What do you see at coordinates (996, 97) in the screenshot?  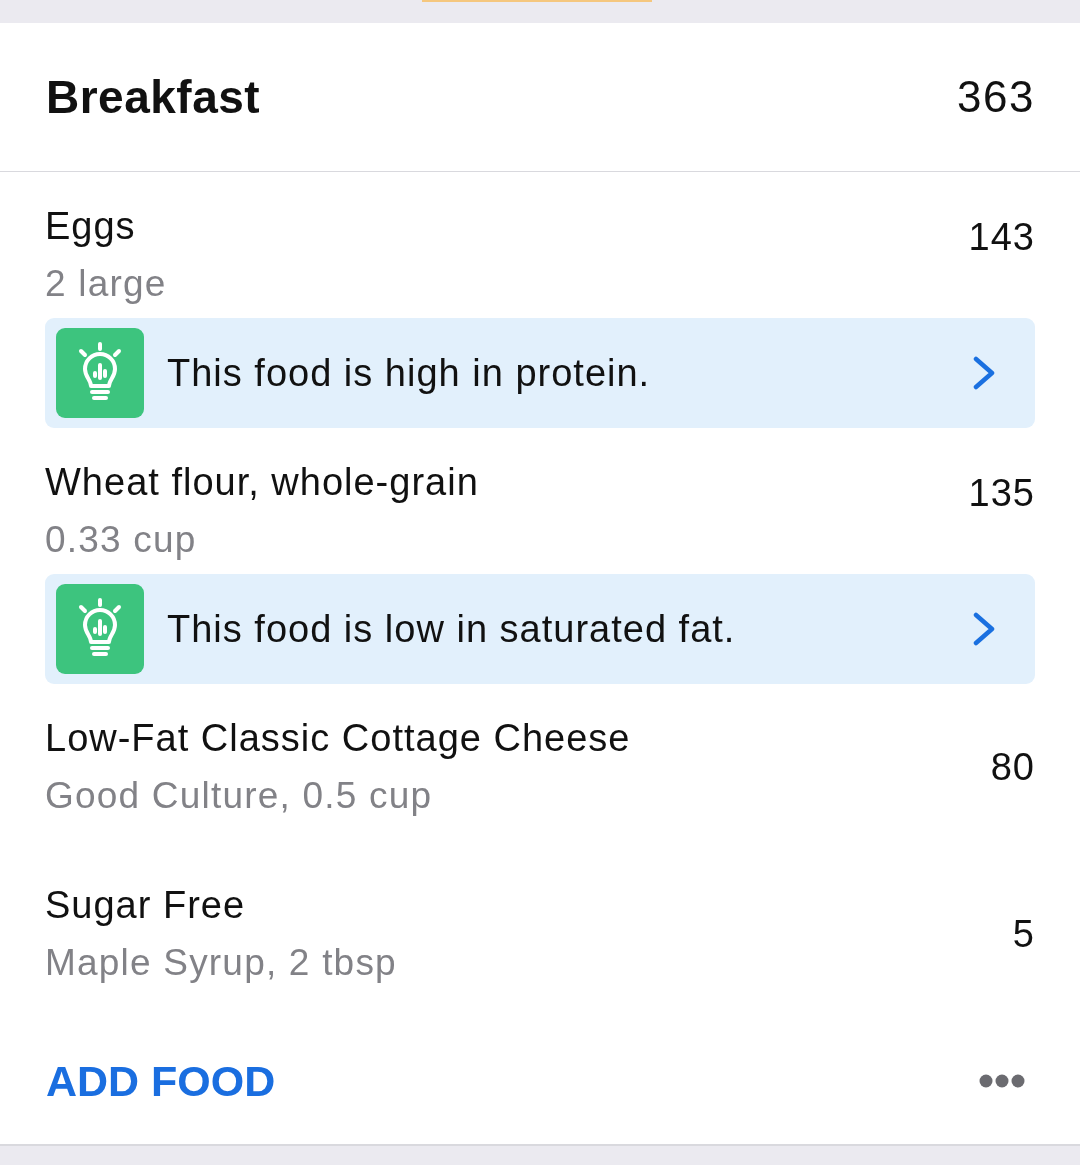 I see `meal-calories: 363` at bounding box center [996, 97].